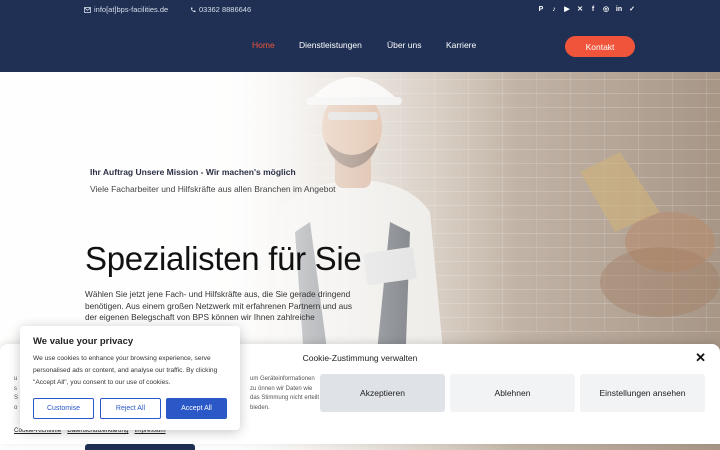 This screenshot has height=450, width=720. I want to click on email-link: info[at]bps-facilities.de, so click(126, 9).